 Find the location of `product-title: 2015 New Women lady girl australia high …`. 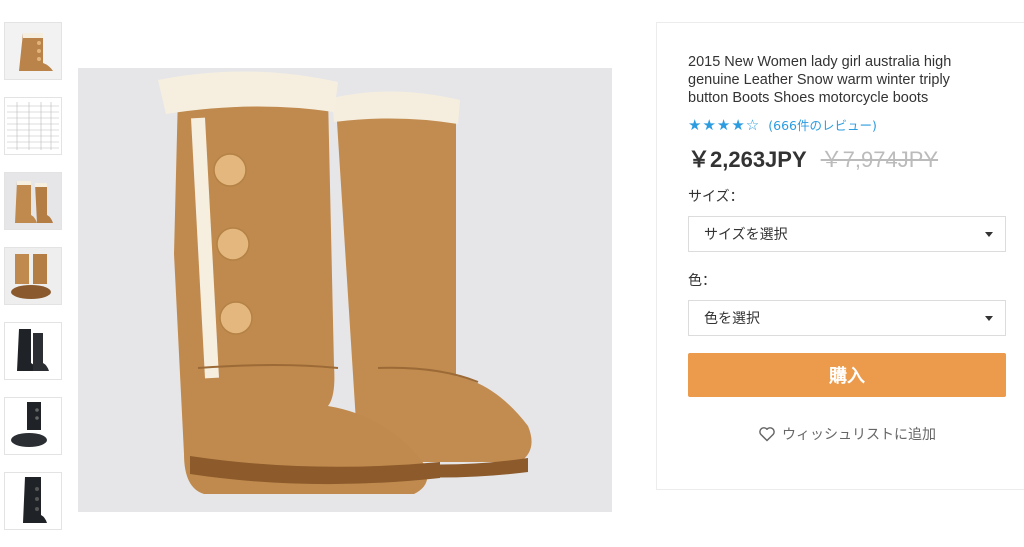

product-title: 2015 New Women lady girl australia high … is located at coordinates (820, 80).